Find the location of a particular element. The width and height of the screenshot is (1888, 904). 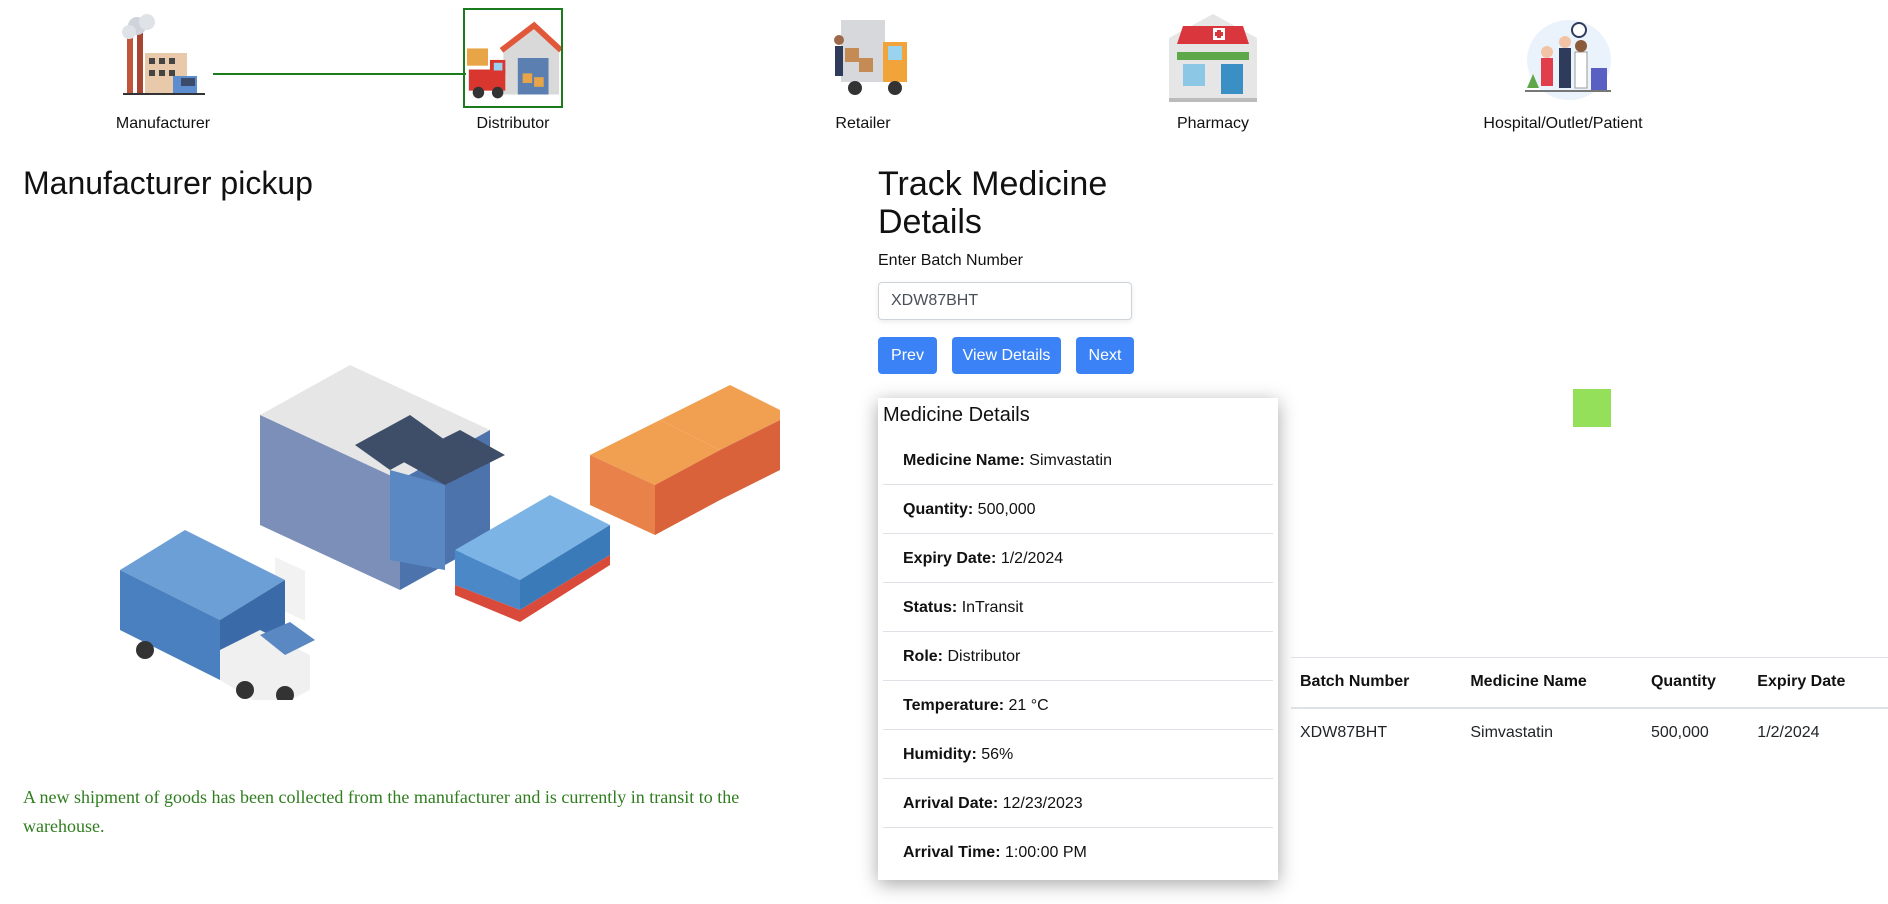

detail-label: Expiry Date: is located at coordinates (950, 558).